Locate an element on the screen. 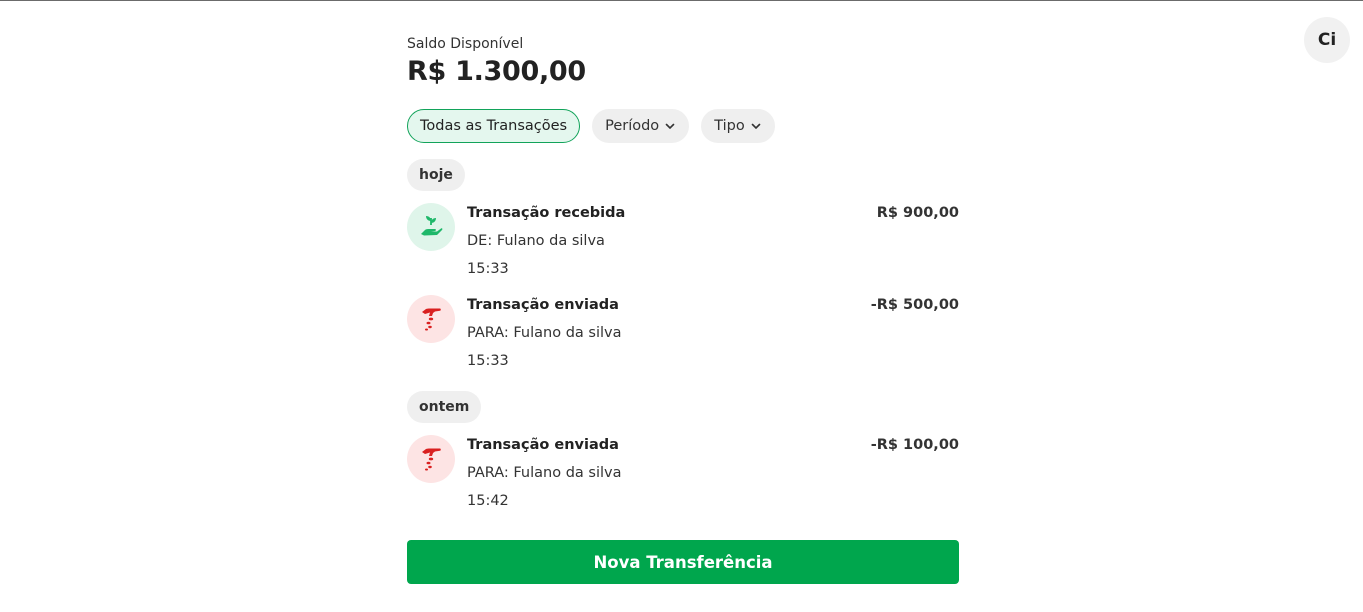 The width and height of the screenshot is (1363, 612). filter-label: Todas as Transações is located at coordinates (494, 126).